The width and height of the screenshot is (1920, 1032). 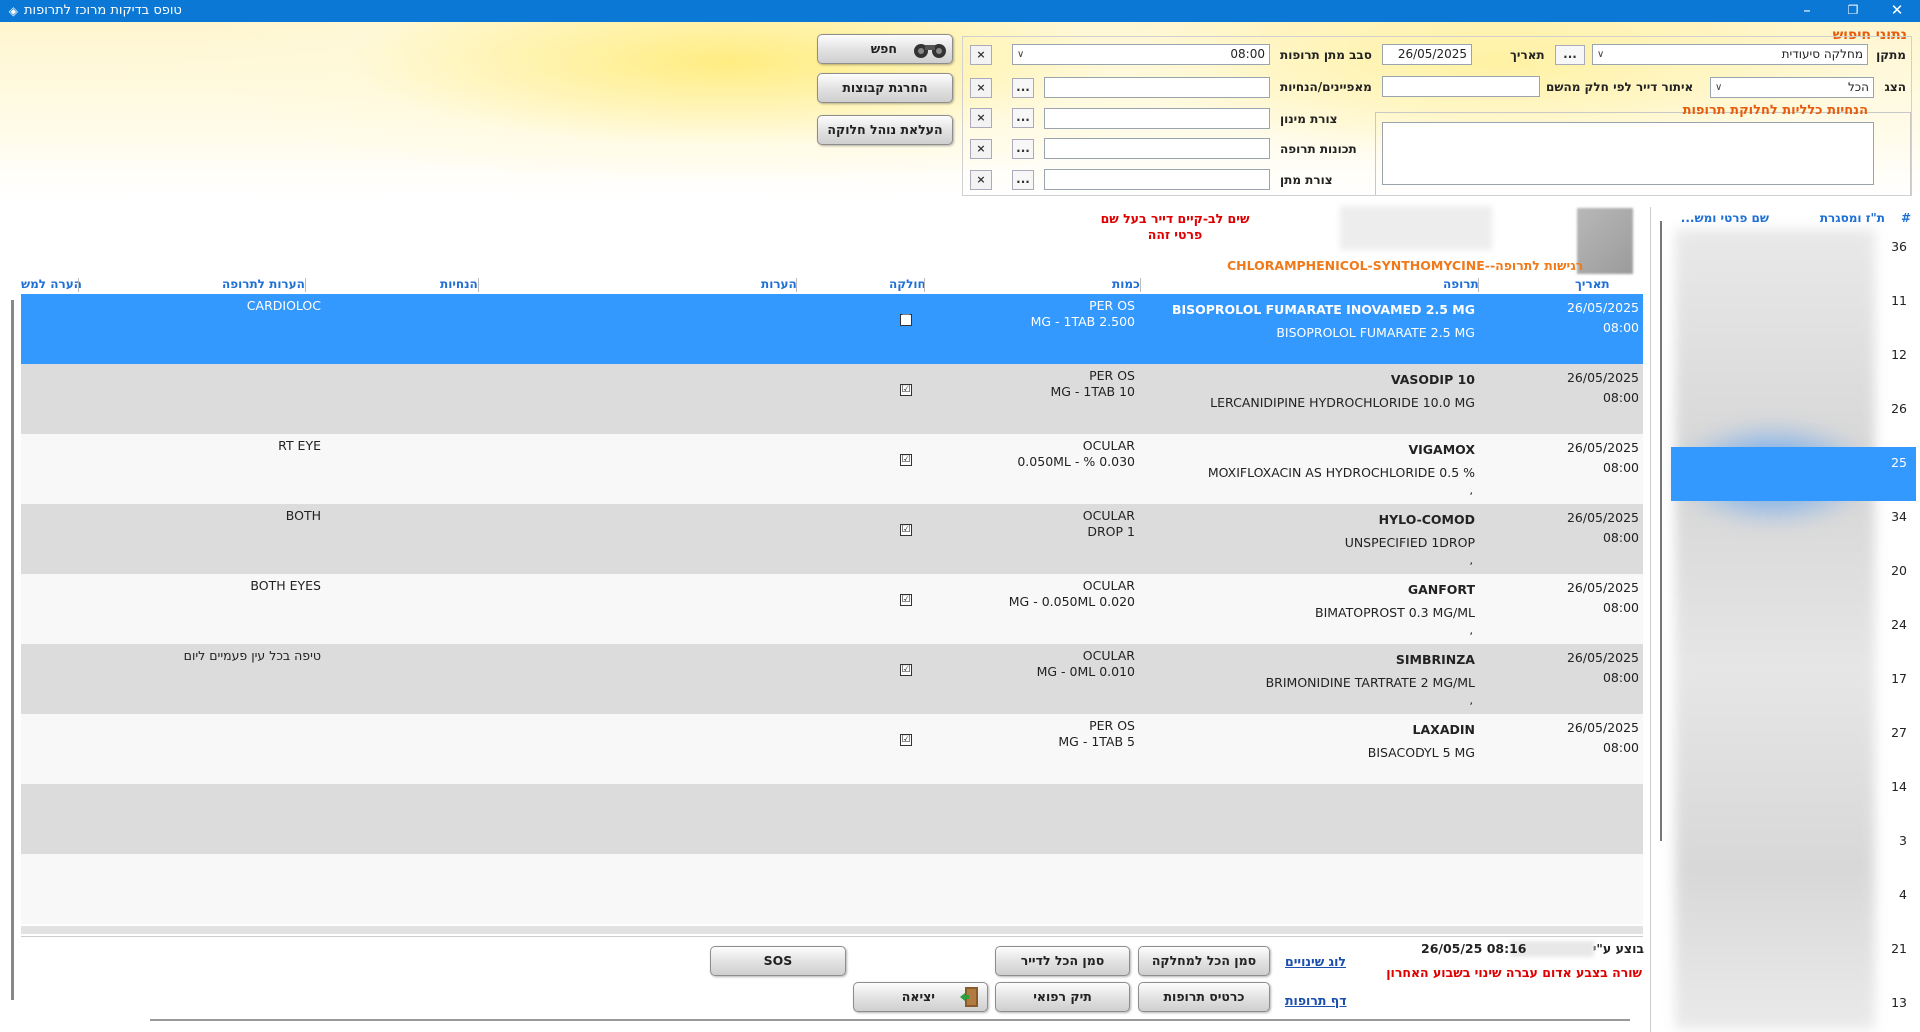 I want to click on exit-button: יציאה, so click(x=920, y=997).